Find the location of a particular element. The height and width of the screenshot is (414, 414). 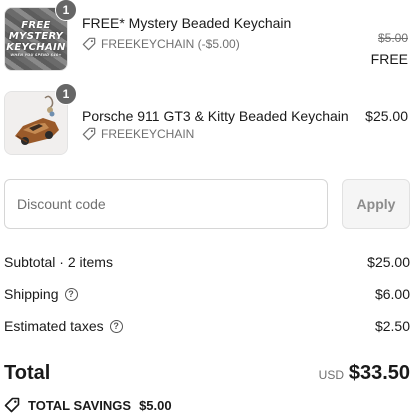

product-title: FREE* Mystery Beaded Keychain is located at coordinates (187, 23).